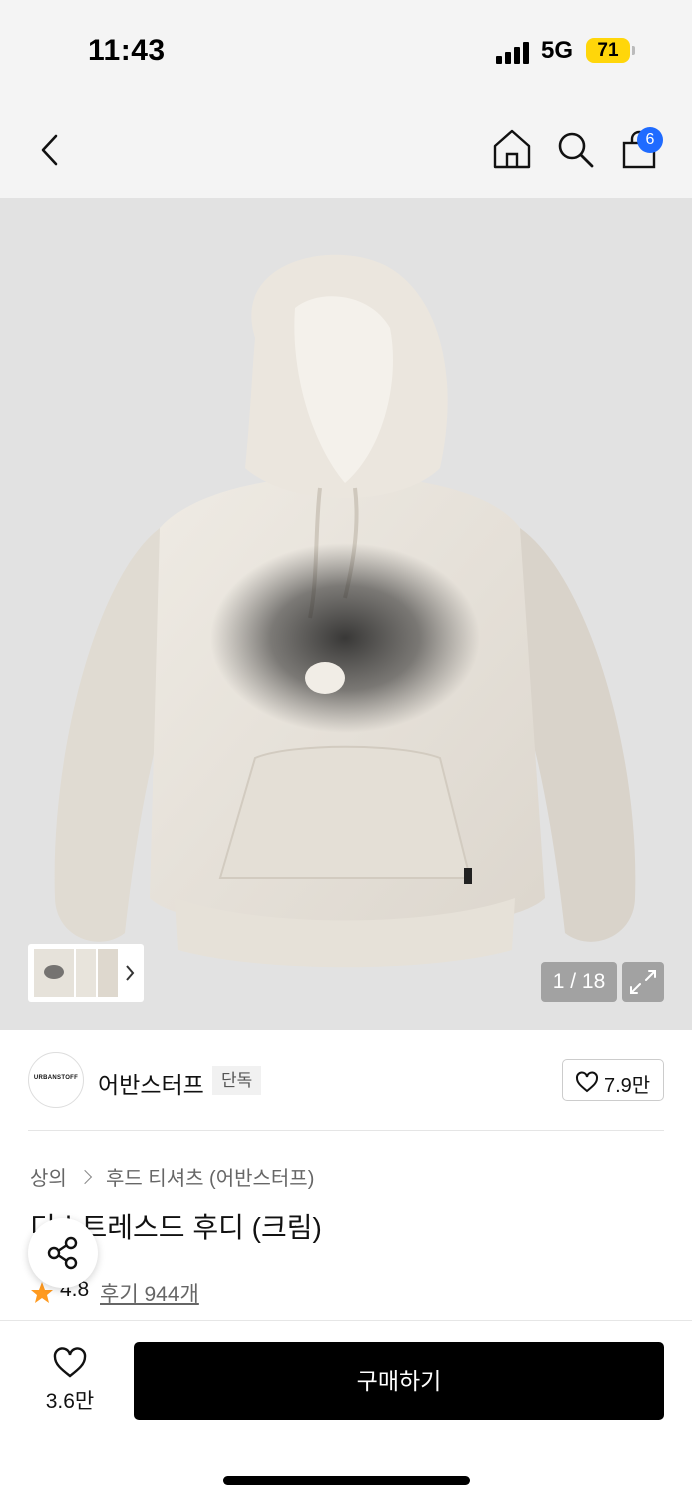 This screenshot has height=1500, width=692. Describe the element at coordinates (210, 1176) in the screenshot. I see `breadcrumb-subcategory: 후드 티셔츠 (어반스터프)` at that location.